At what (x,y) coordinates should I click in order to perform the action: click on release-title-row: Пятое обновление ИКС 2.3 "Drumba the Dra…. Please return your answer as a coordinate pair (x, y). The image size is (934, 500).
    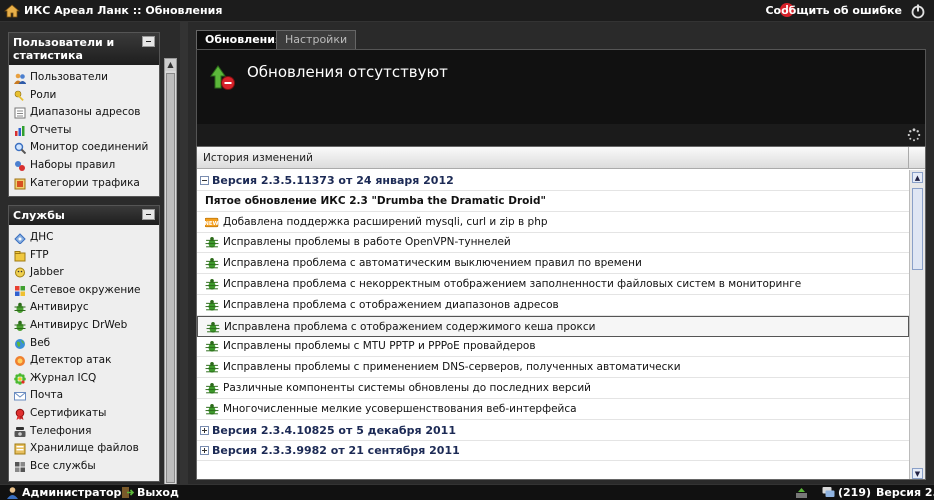
    Looking at the image, I should click on (553, 201).